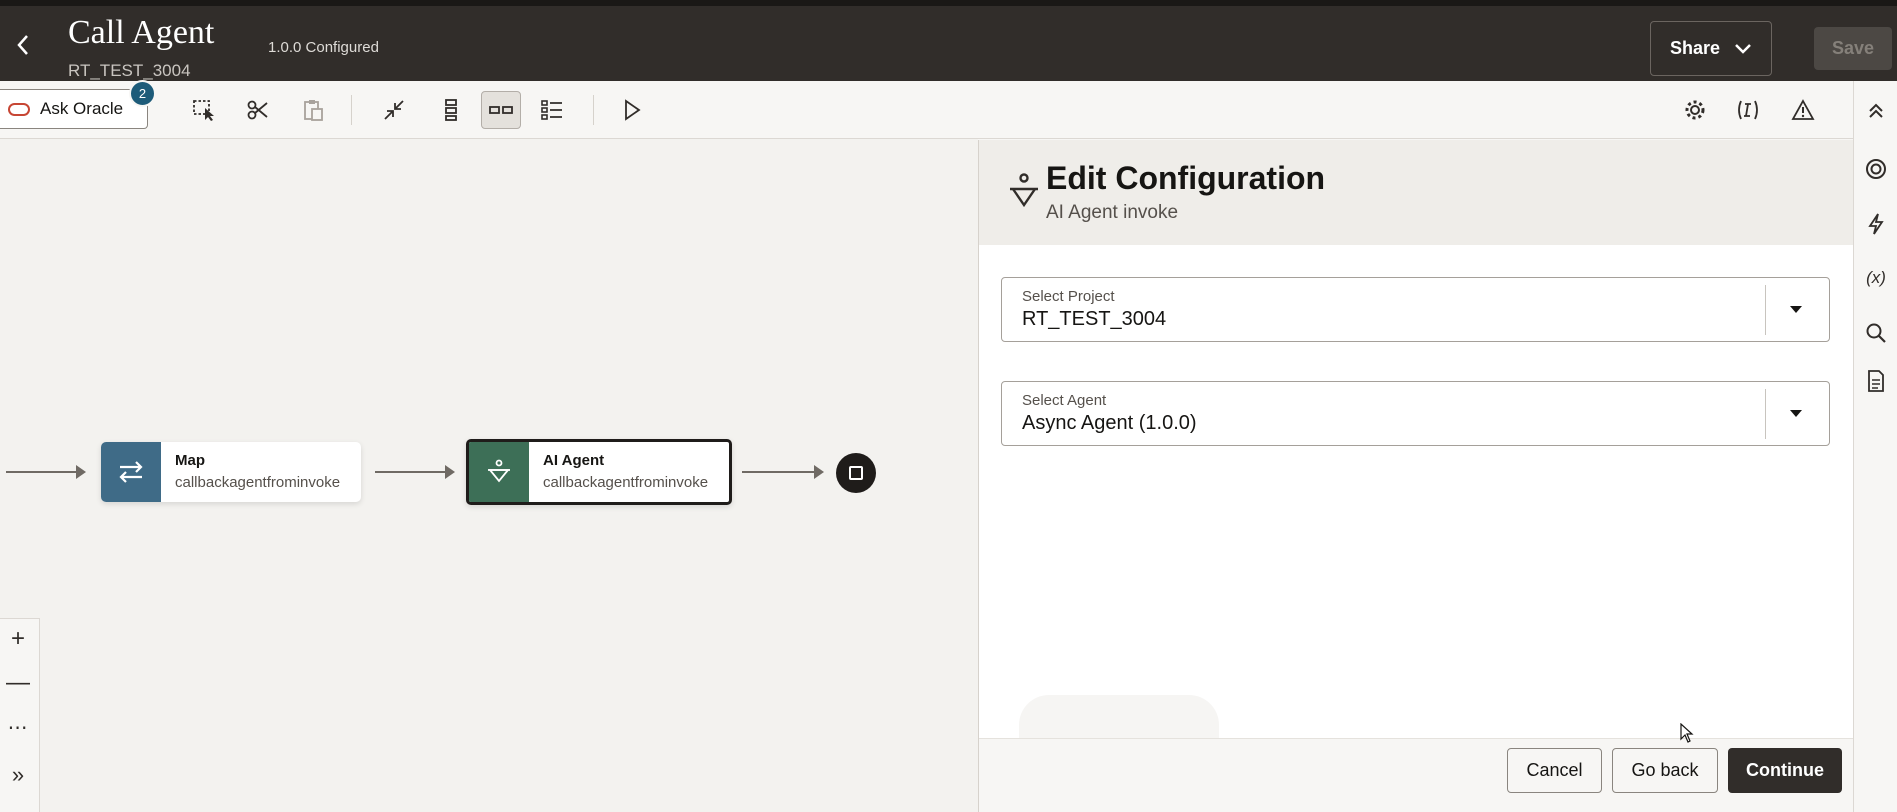 This screenshot has height=812, width=1897. What do you see at coordinates (1876, 224) in the screenshot?
I see `lightning-icon` at bounding box center [1876, 224].